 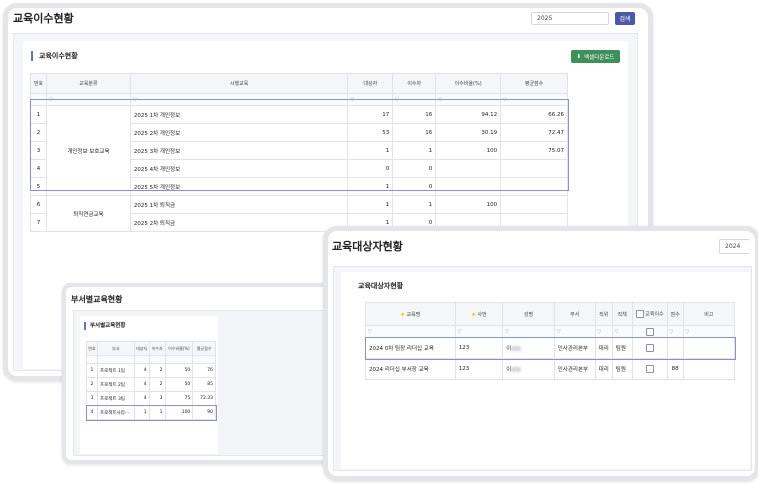 What do you see at coordinates (179, 384) in the screenshot?
I see `rate-cell: 50` at bounding box center [179, 384].